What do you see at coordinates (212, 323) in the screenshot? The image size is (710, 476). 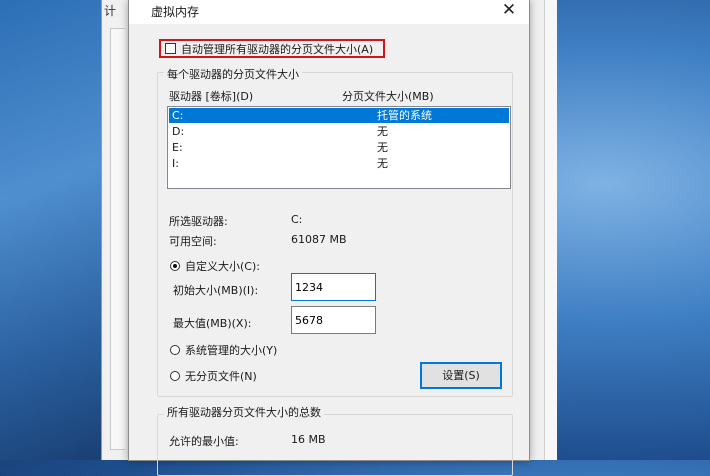 I see `max-size-label: 最大值(MB)(X):` at bounding box center [212, 323].